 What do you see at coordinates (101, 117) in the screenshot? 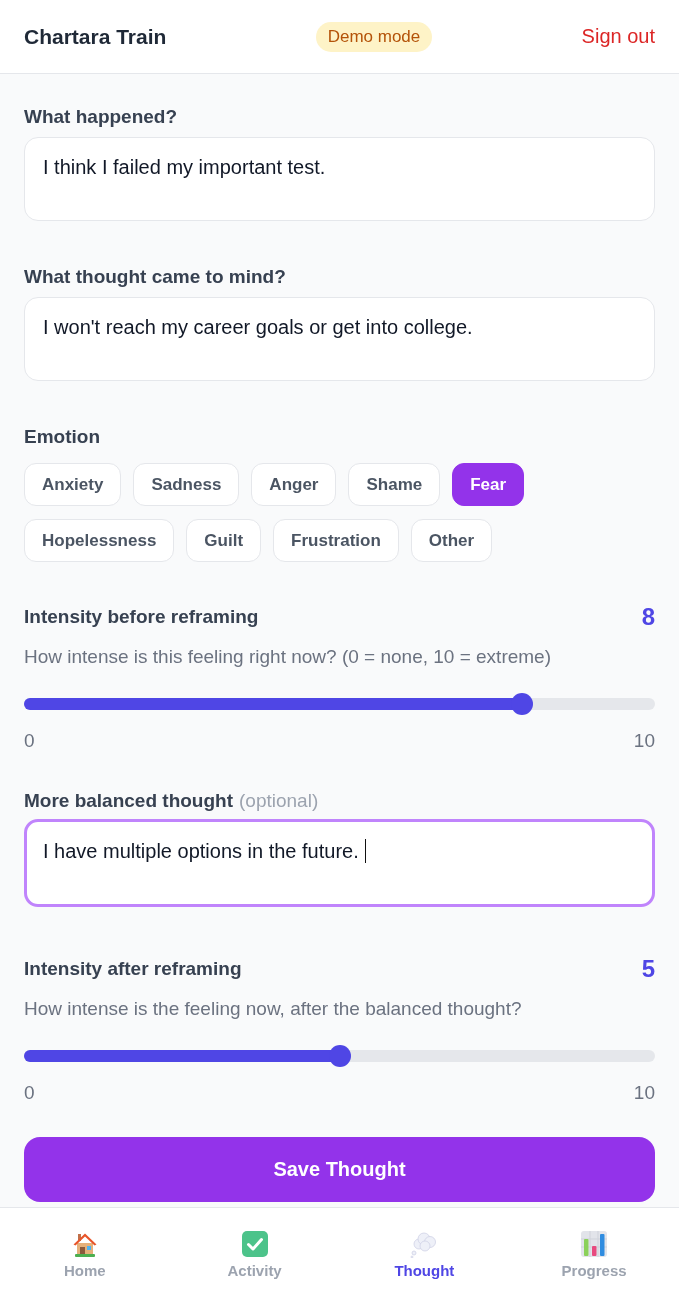
I see `field-label: What happened?` at bounding box center [101, 117].